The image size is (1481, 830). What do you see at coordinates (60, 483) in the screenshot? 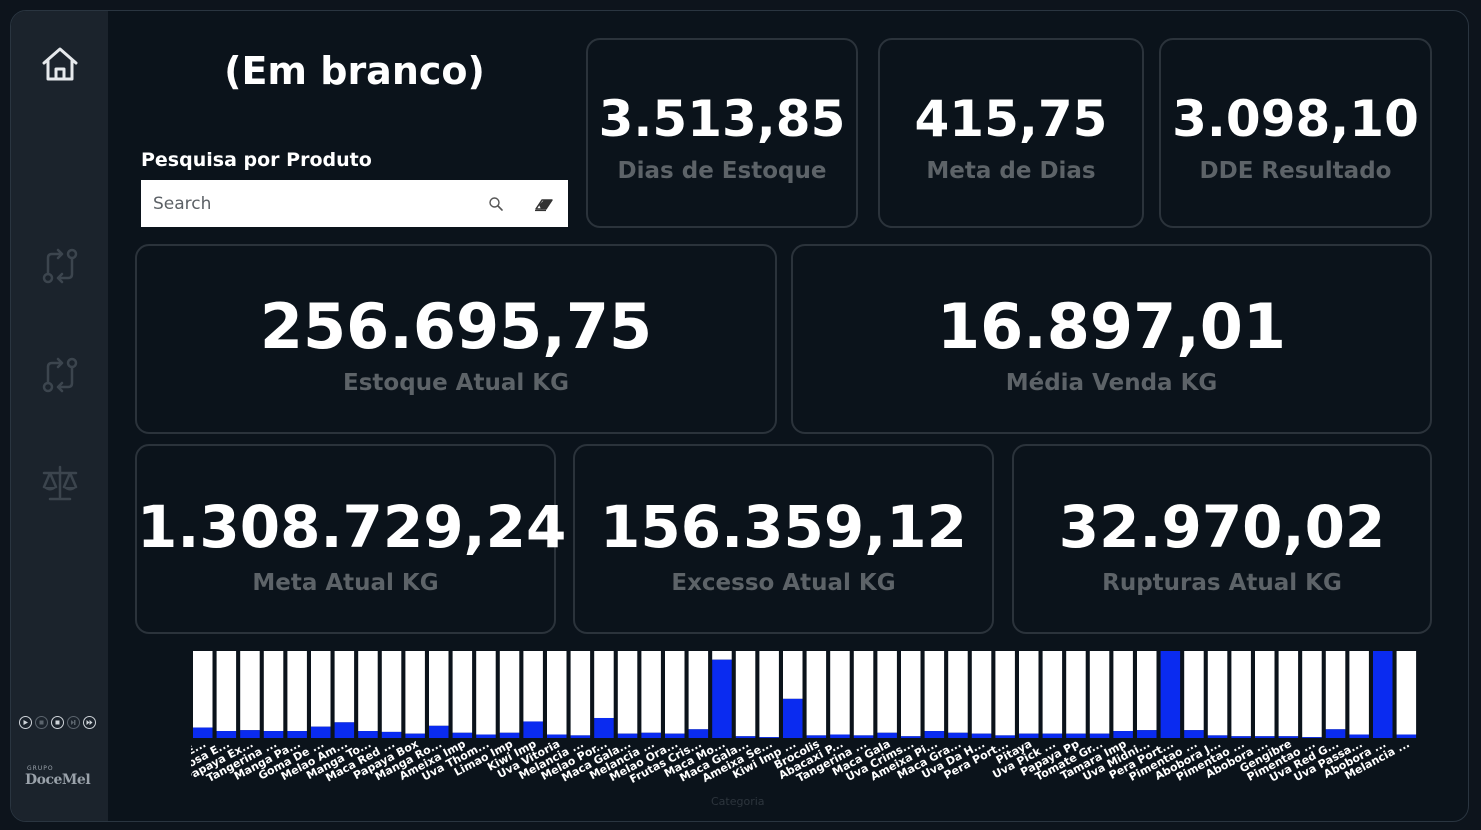
I see `scale-icon` at bounding box center [60, 483].